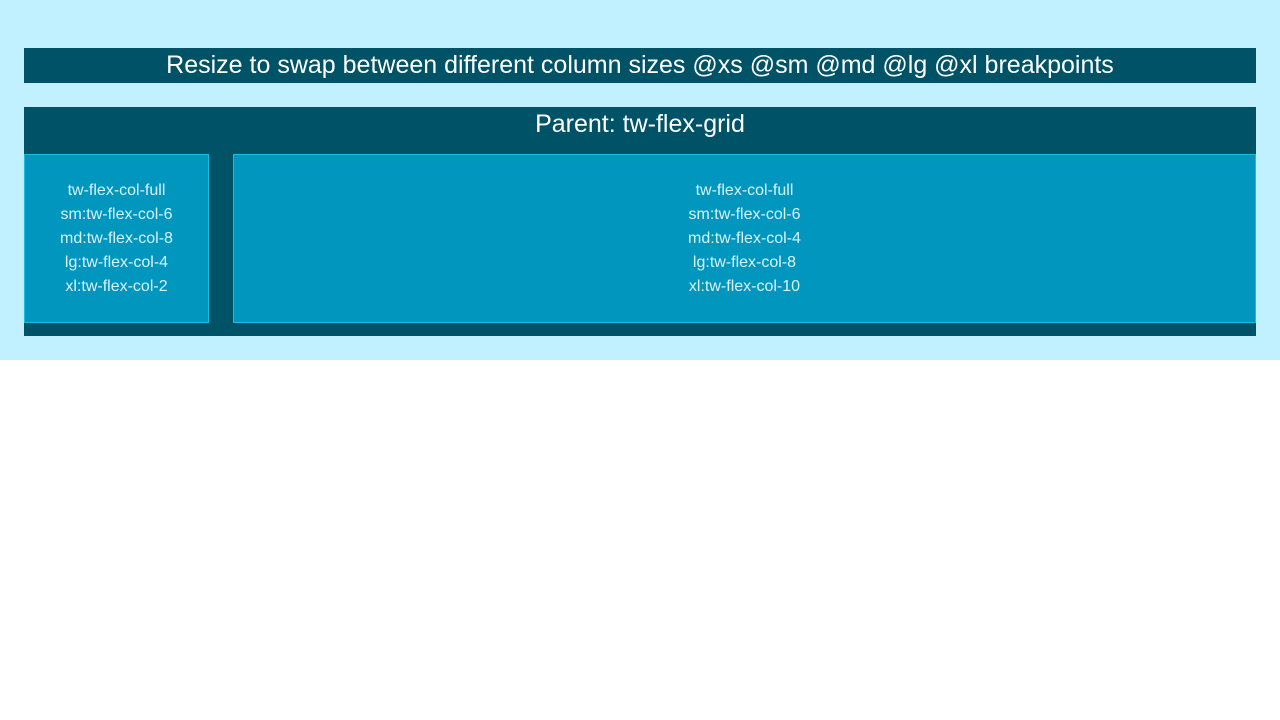 The height and width of the screenshot is (720, 1280). Describe the element at coordinates (744, 262) in the screenshot. I see `column-class-label: lg:tw-flex-col-8` at that location.